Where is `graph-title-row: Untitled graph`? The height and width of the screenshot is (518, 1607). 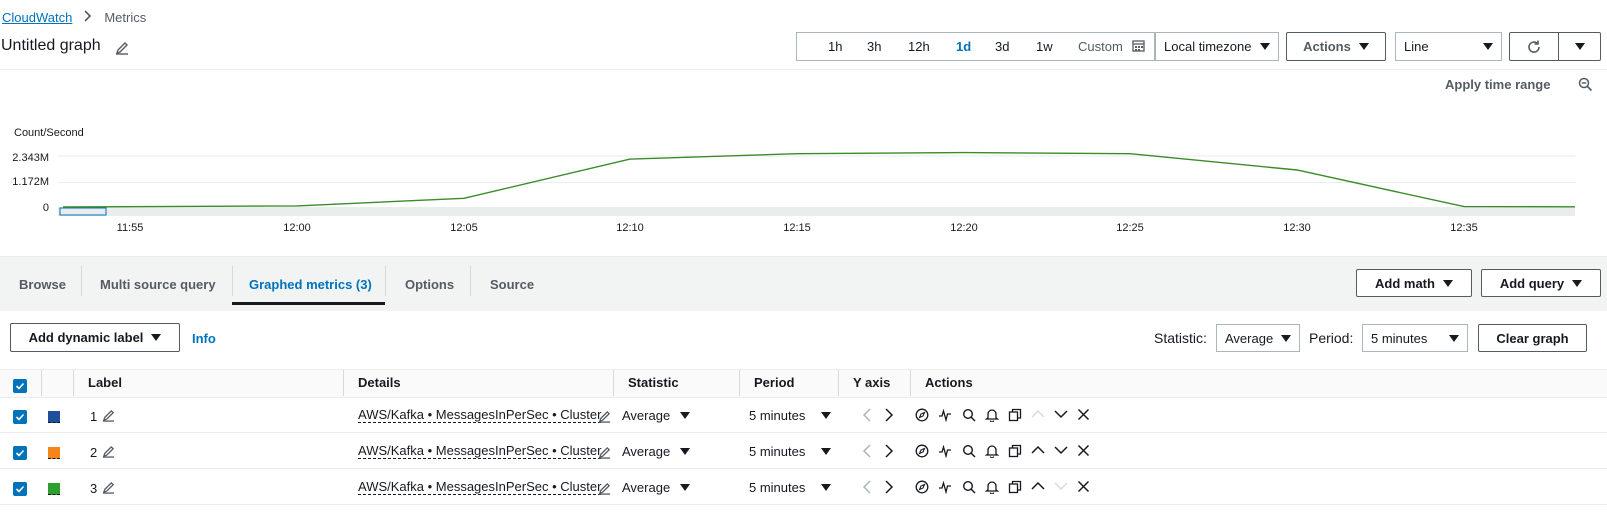 graph-title-row: Untitled graph is located at coordinates (65, 46).